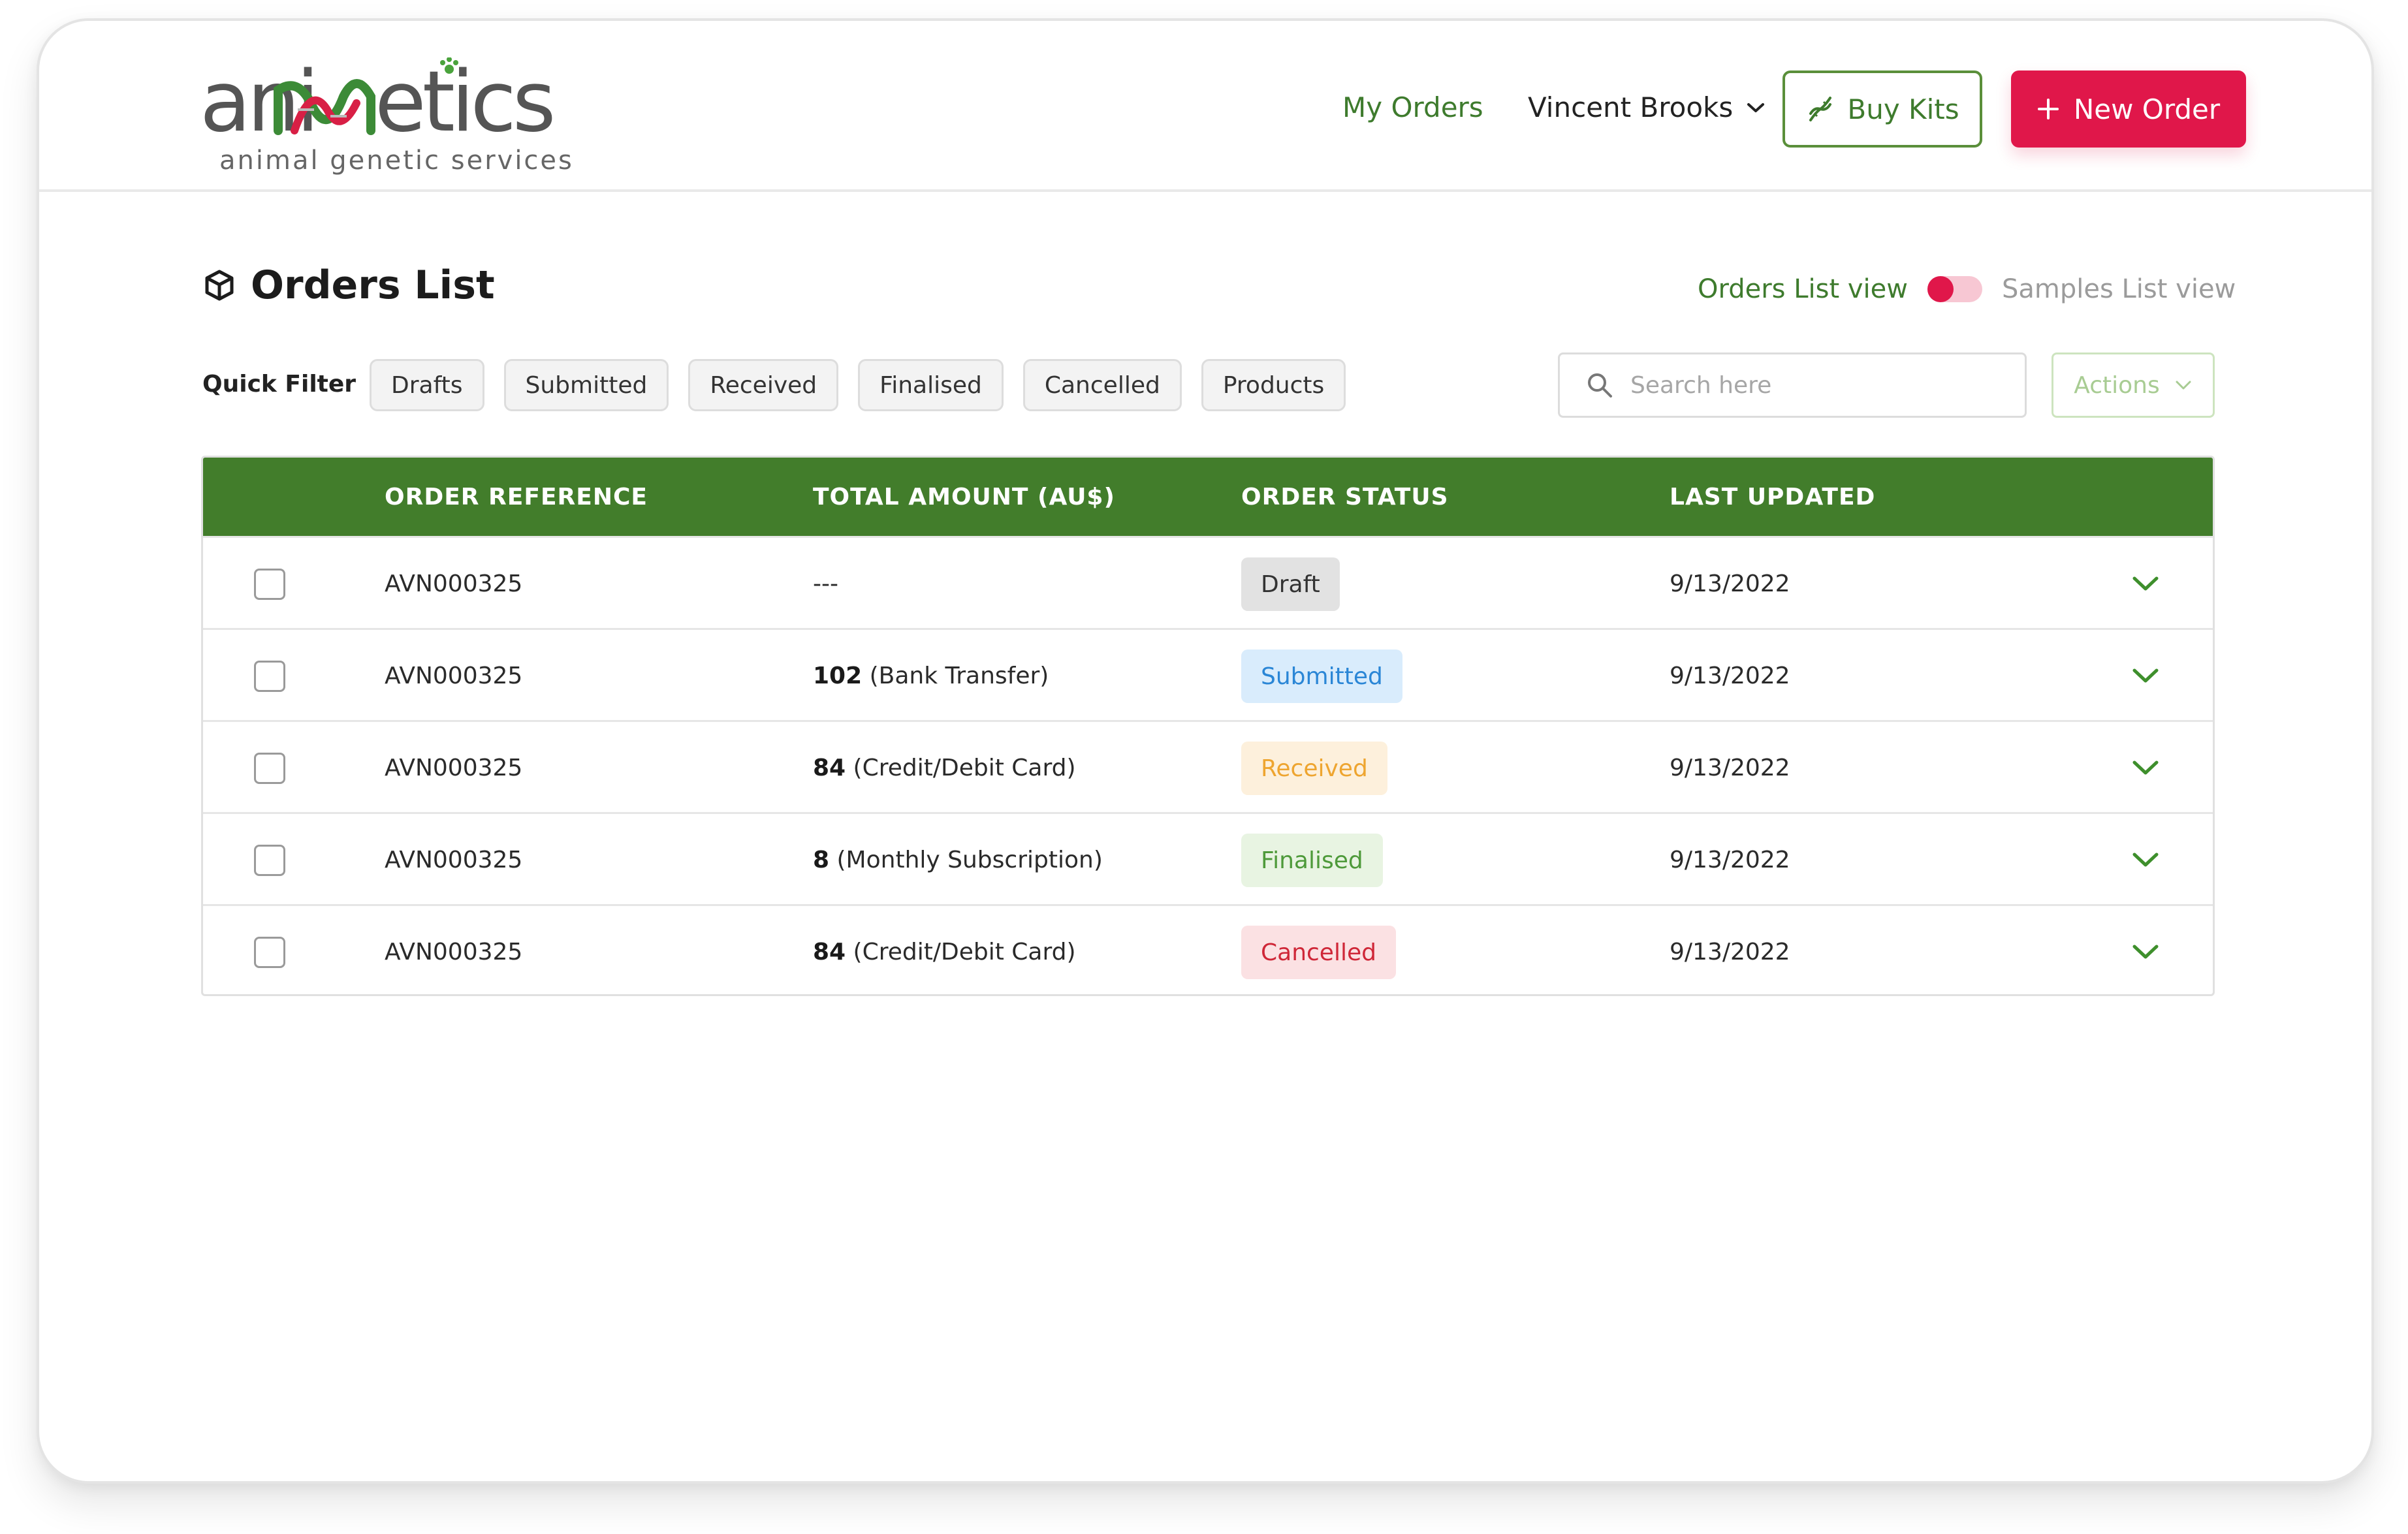  Describe the element at coordinates (1290, 584) in the screenshot. I see `status-badge: Draft` at that location.